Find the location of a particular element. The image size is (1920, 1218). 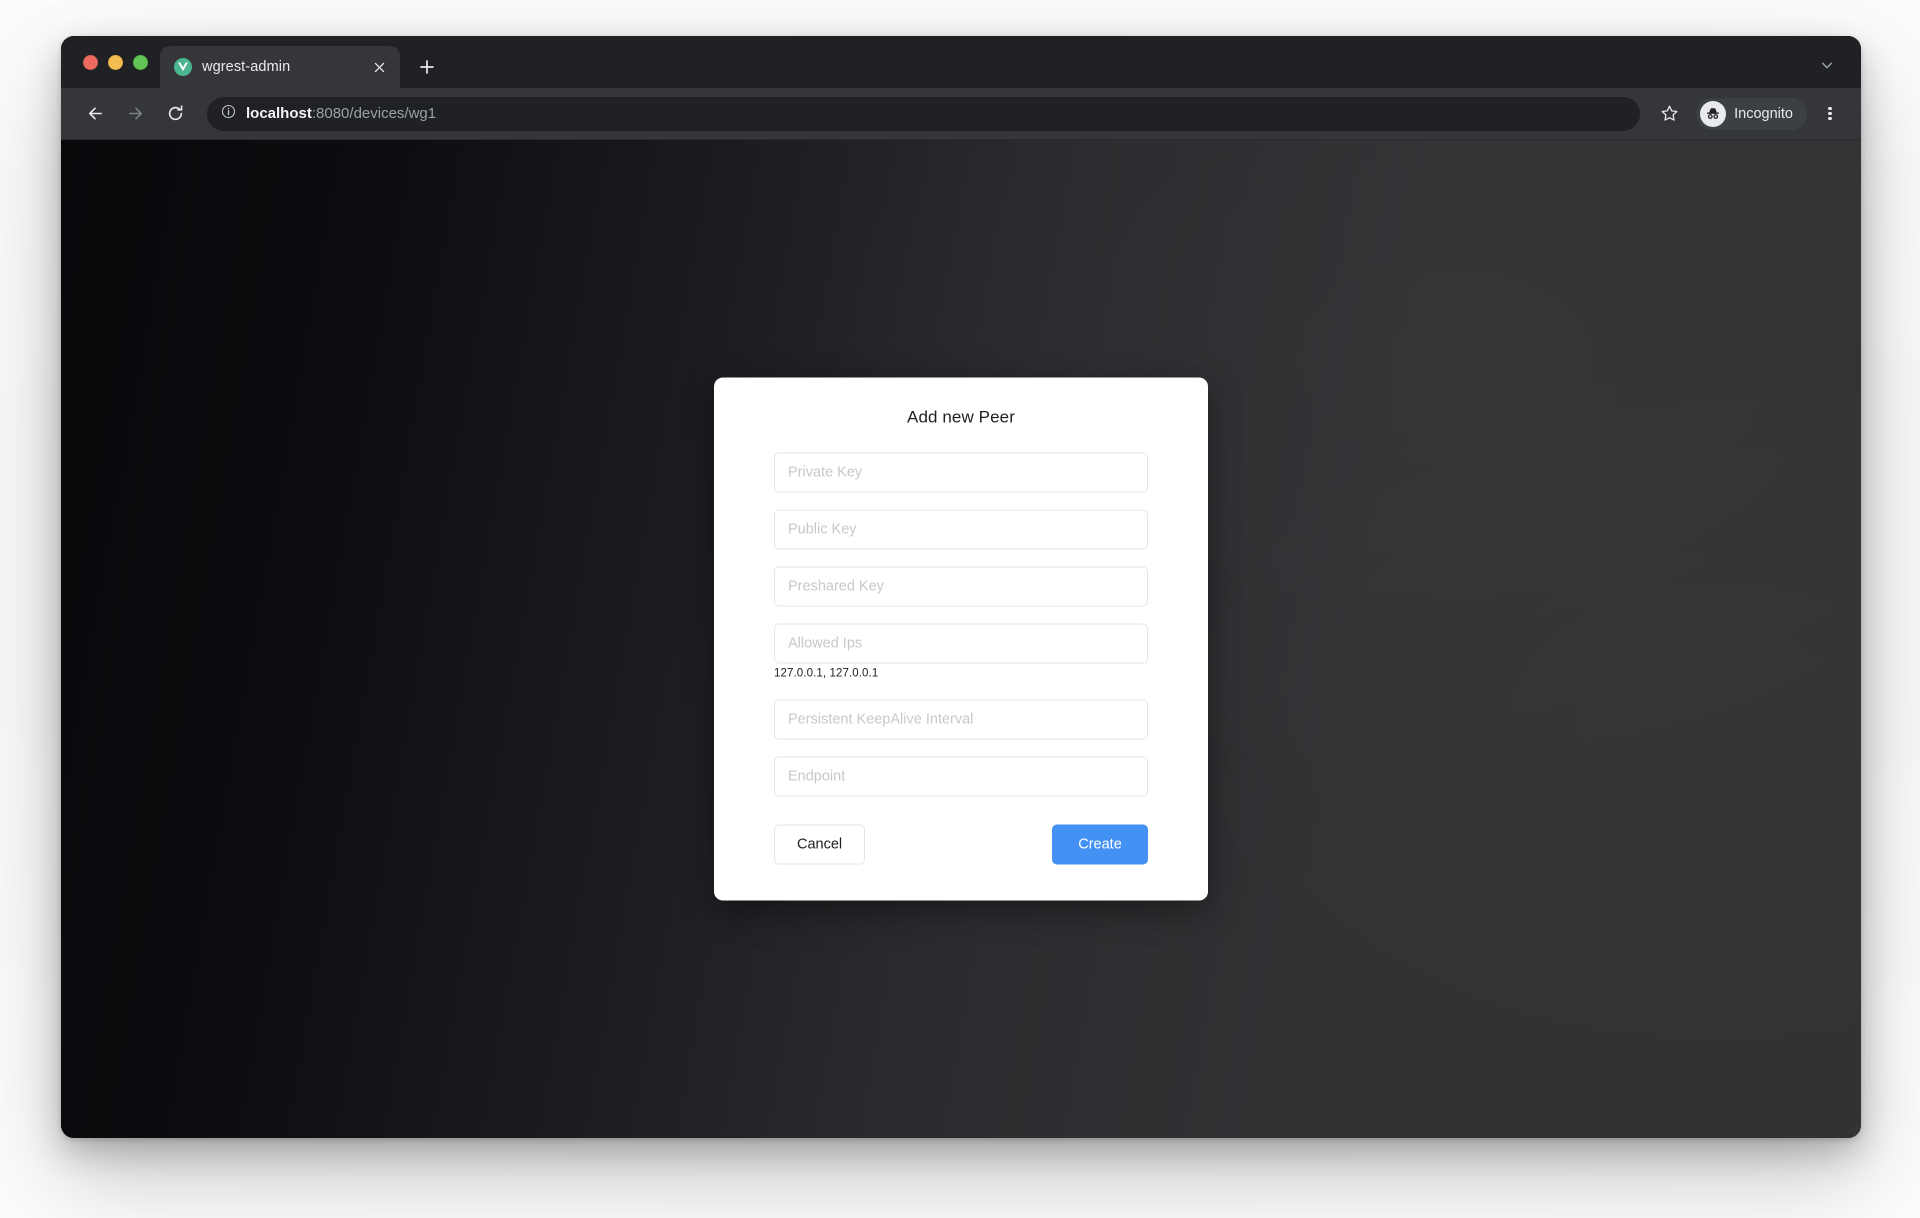

browser-tab: wgrest-admin is located at coordinates (280, 67).